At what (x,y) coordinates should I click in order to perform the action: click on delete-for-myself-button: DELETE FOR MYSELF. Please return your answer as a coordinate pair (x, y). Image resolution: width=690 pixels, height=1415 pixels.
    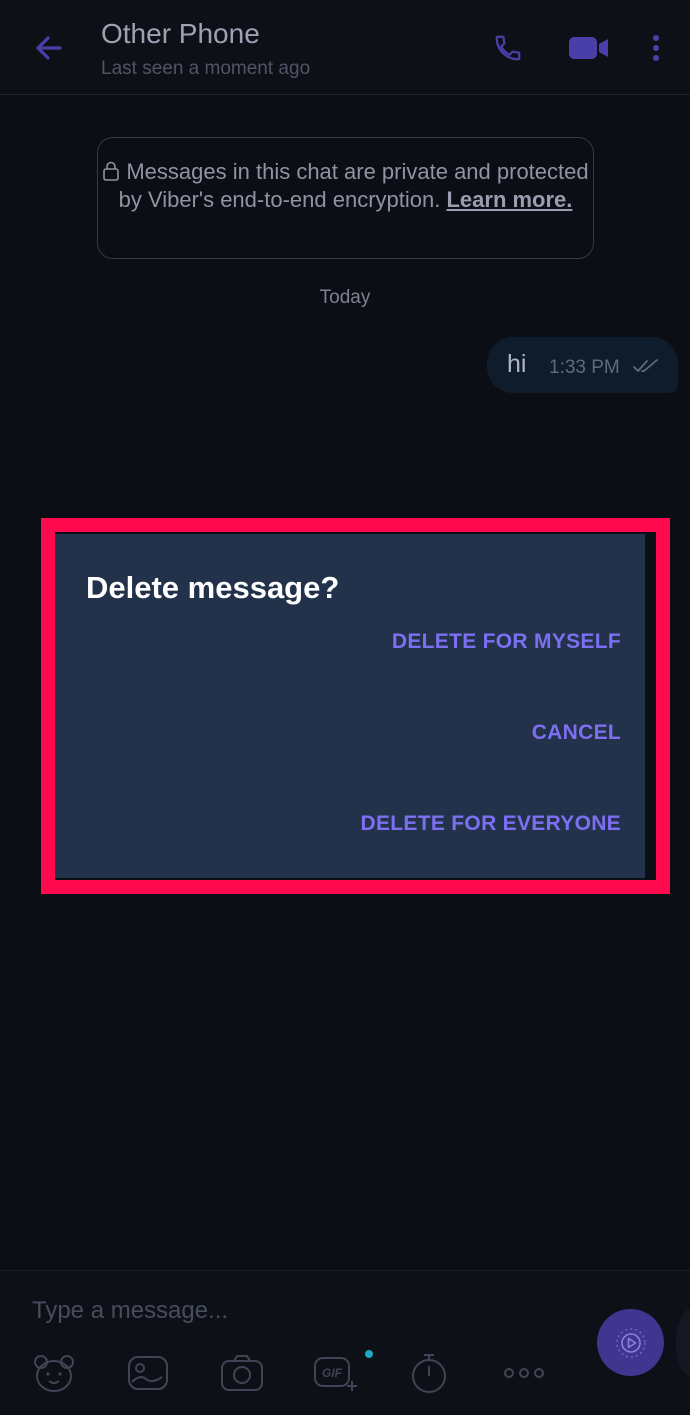
    Looking at the image, I should click on (506, 642).